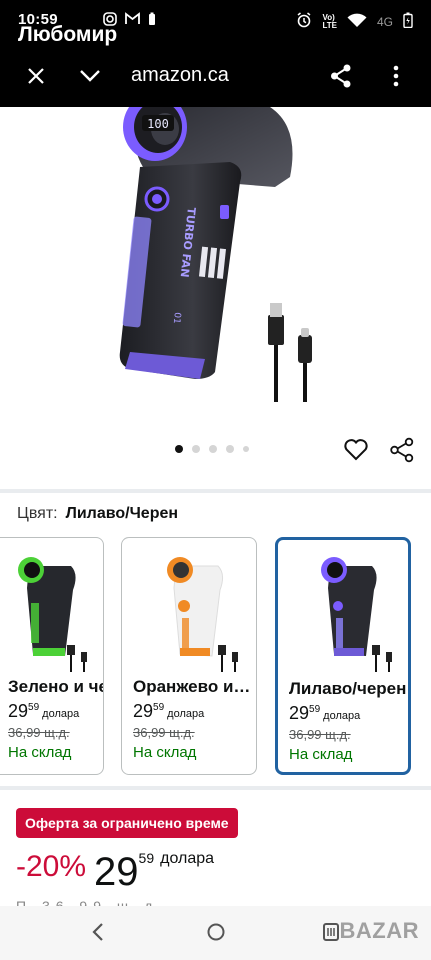  I want to click on variant-name: Зелено и черно, so click(55, 686).